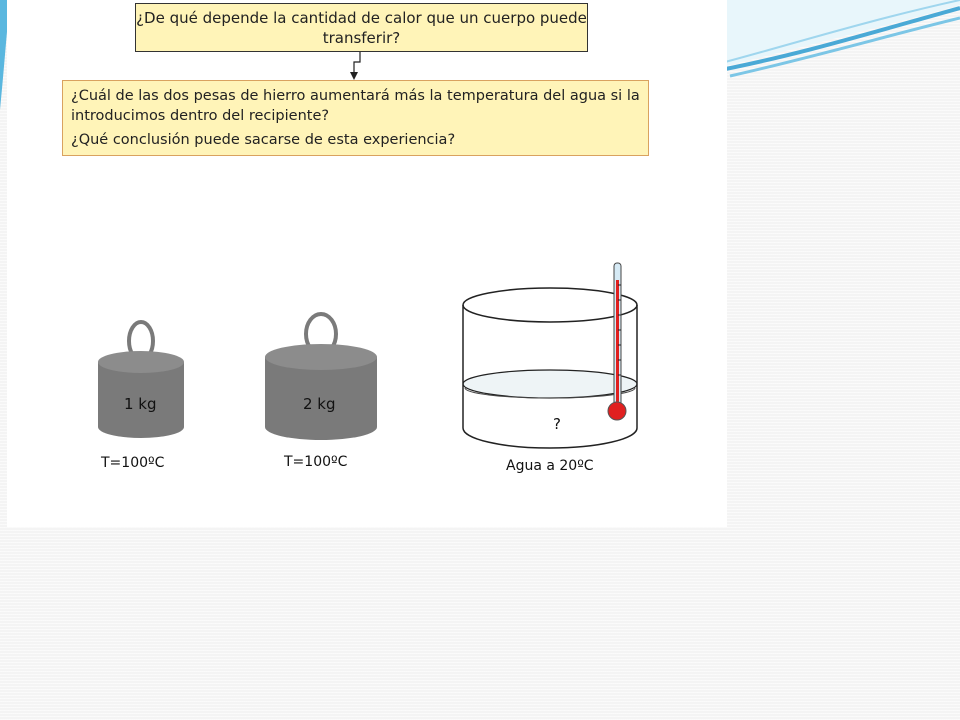  What do you see at coordinates (319, 404) in the screenshot?
I see `weight-2-mass-label: 2 kg` at bounding box center [319, 404].